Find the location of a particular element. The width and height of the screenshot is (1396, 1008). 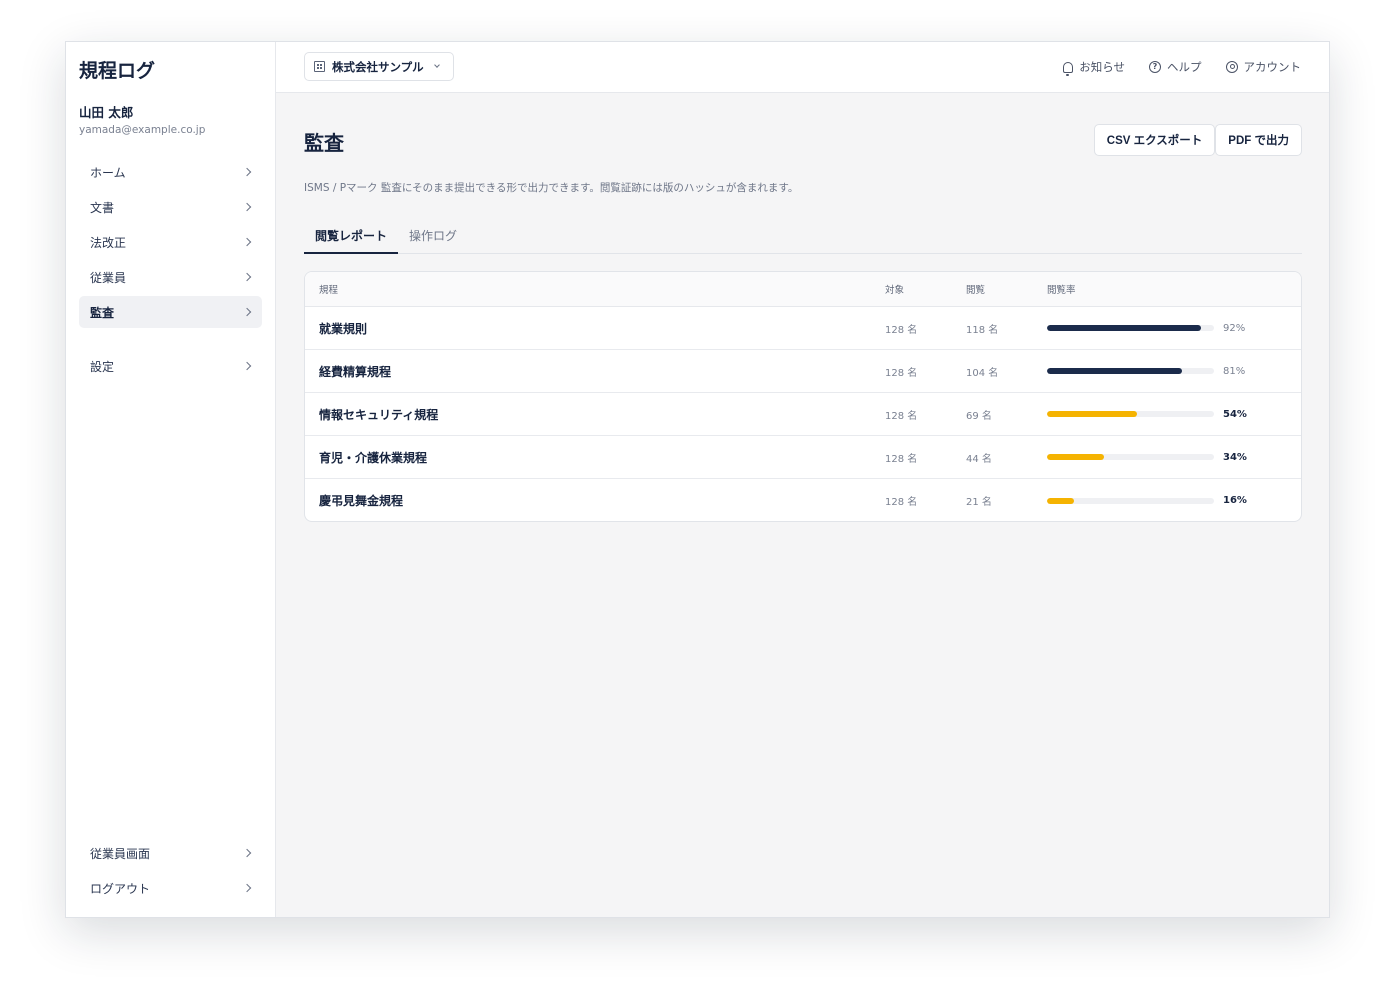

sidebar-item-label: 監査 is located at coordinates (102, 312).